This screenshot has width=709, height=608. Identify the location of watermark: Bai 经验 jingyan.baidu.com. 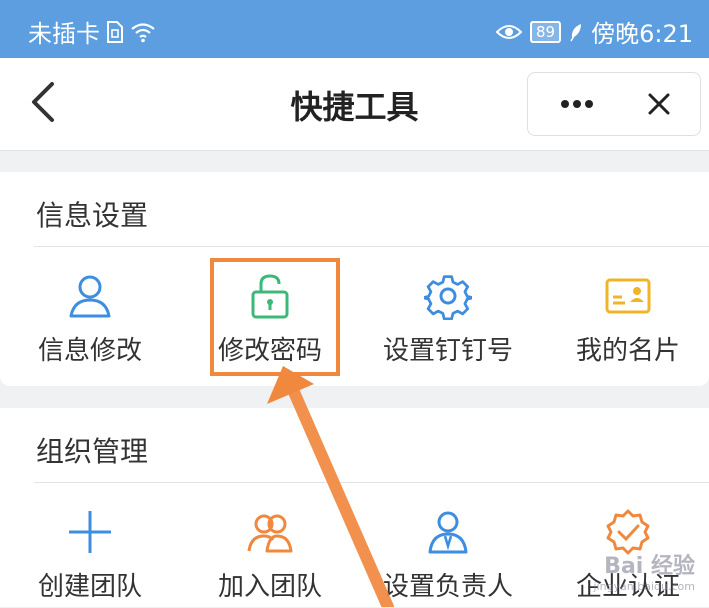
(644, 570).